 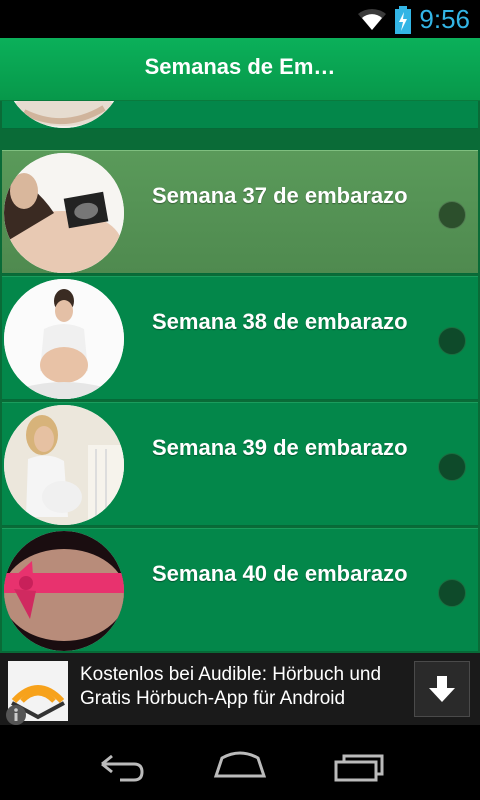 What do you see at coordinates (360, 764) in the screenshot?
I see `recent-apps-icon` at bounding box center [360, 764].